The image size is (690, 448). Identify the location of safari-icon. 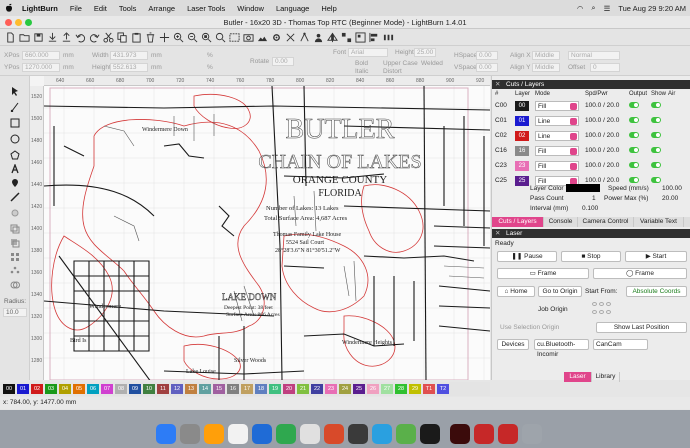
(214, 434).